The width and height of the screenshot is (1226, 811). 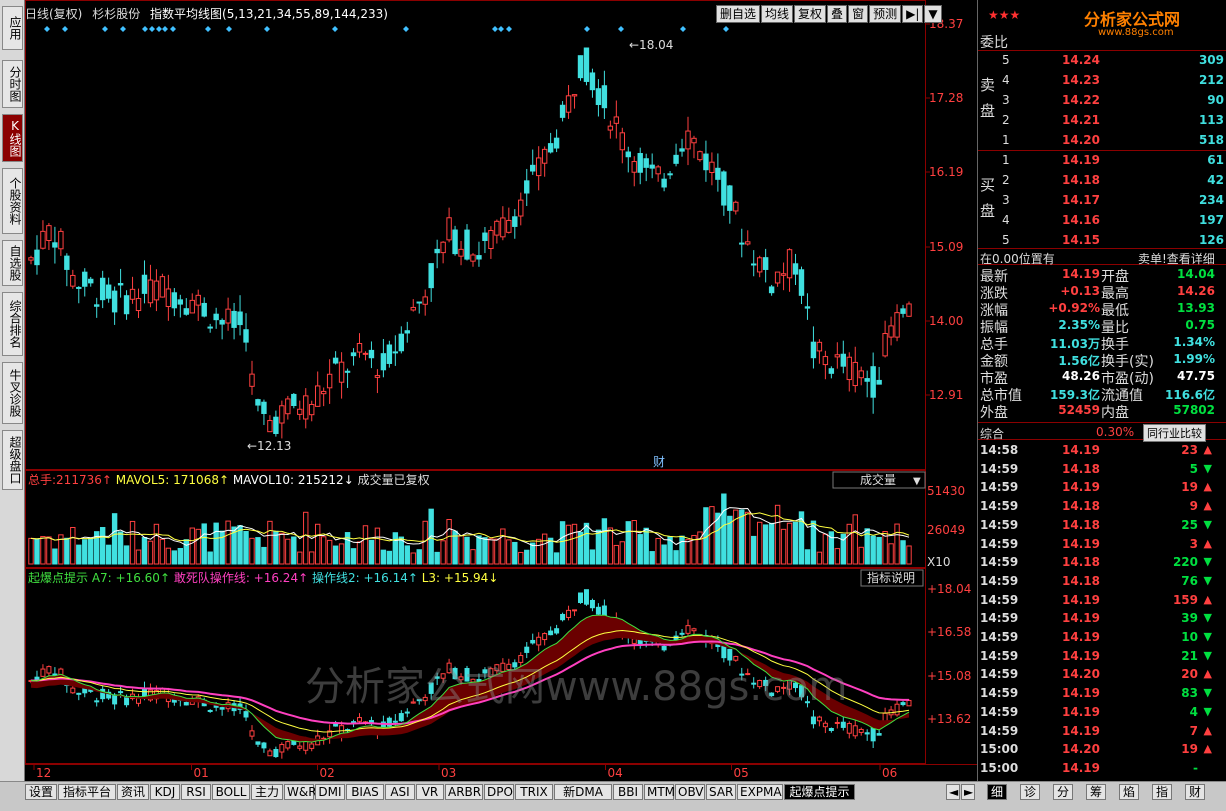 What do you see at coordinates (1063, 792) in the screenshot?
I see `right-panel-tab: 分` at bounding box center [1063, 792].